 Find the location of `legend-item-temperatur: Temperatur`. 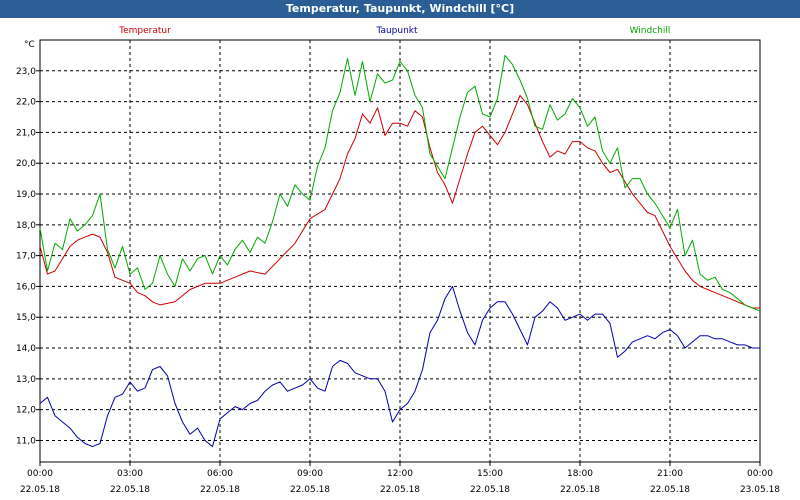

legend-item-temperatur: Temperatur is located at coordinates (144, 31).